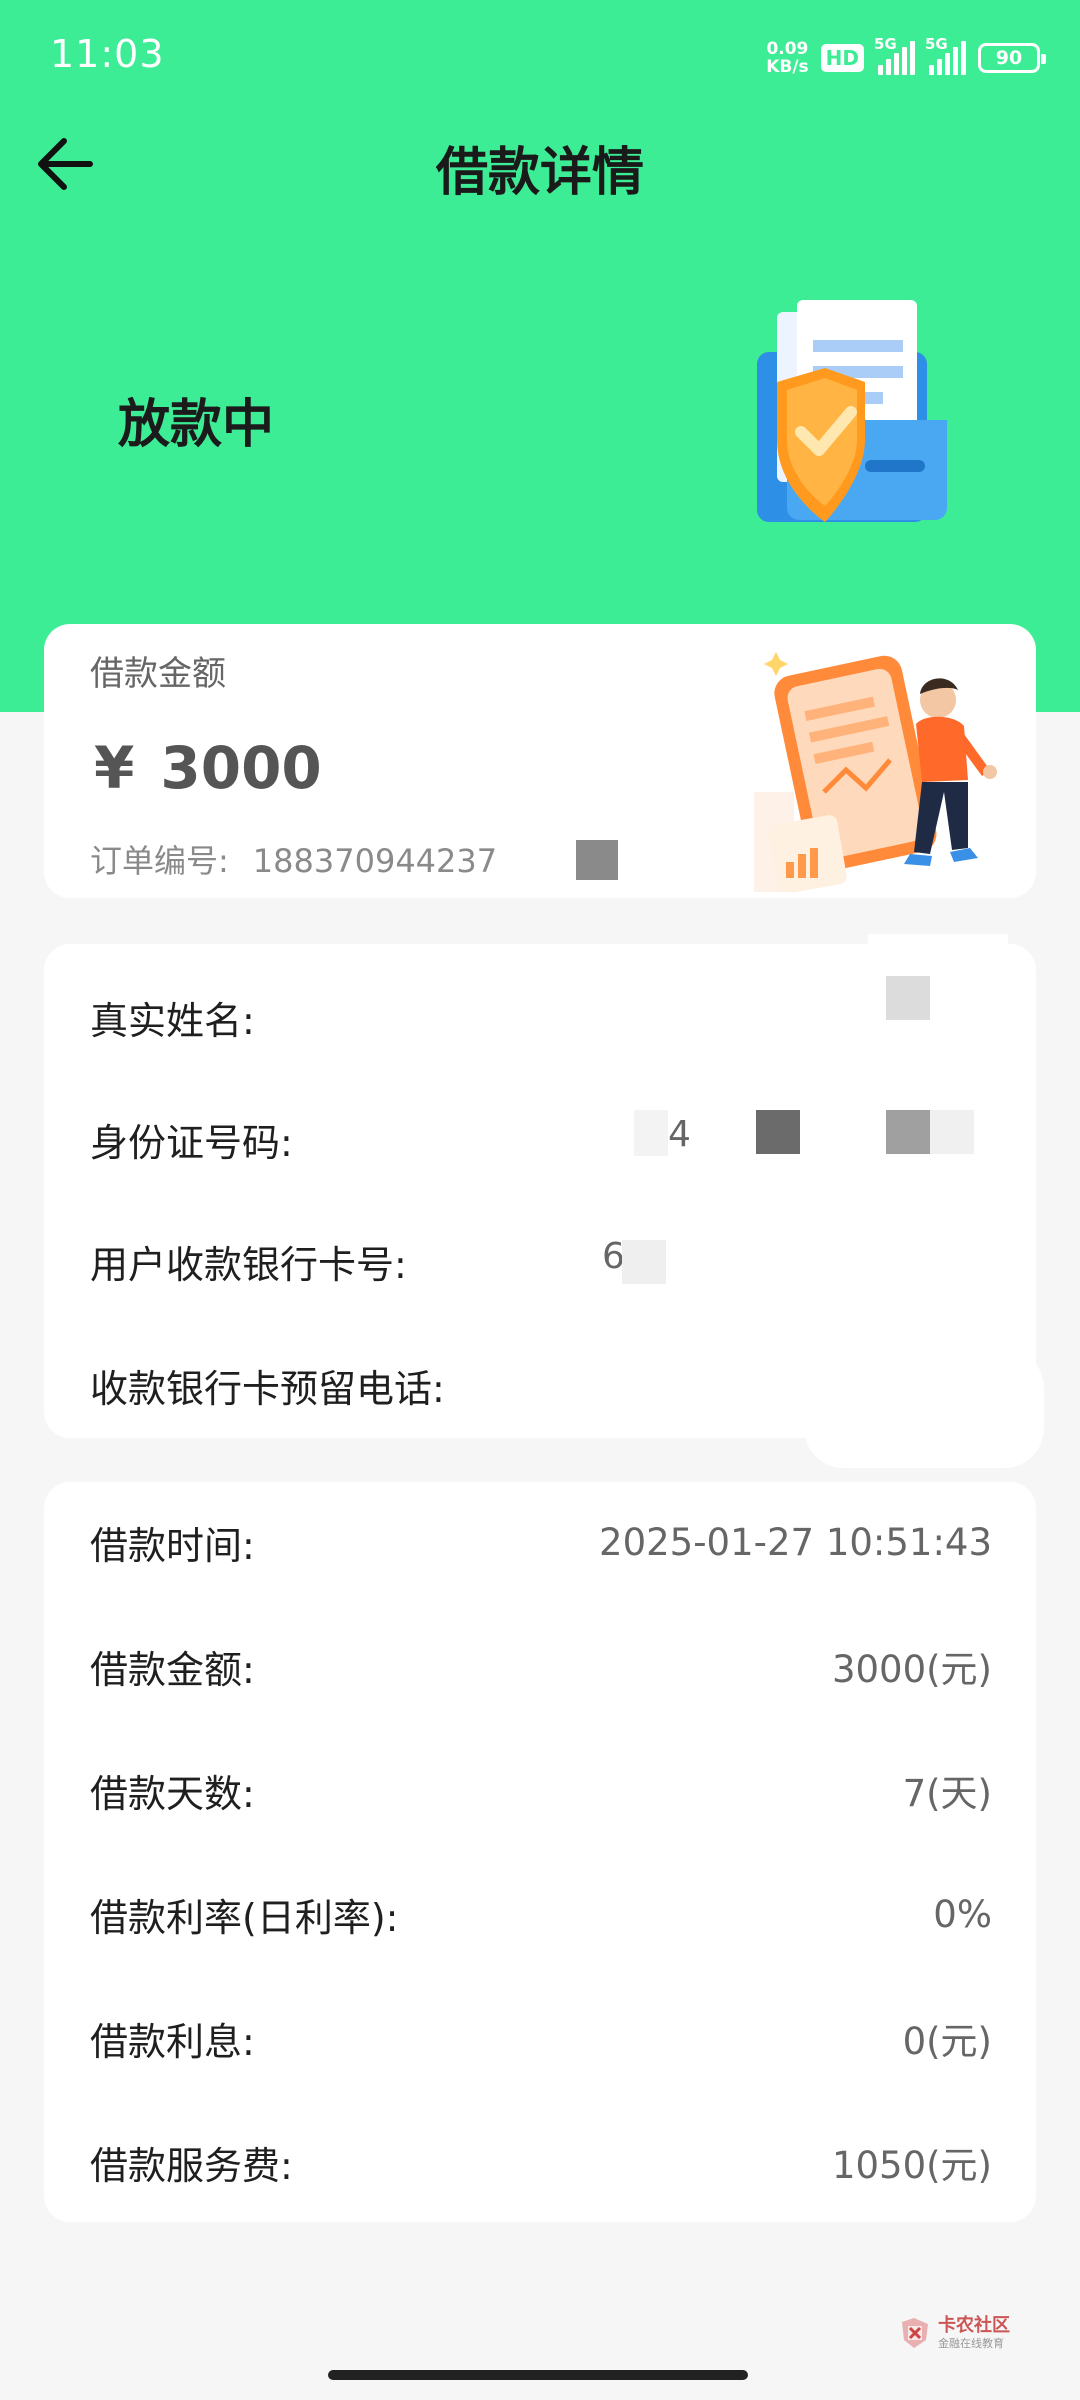 Image resolution: width=1080 pixels, height=2400 pixels. What do you see at coordinates (842, 58) in the screenshot?
I see `hd-voice-icon: HD` at bounding box center [842, 58].